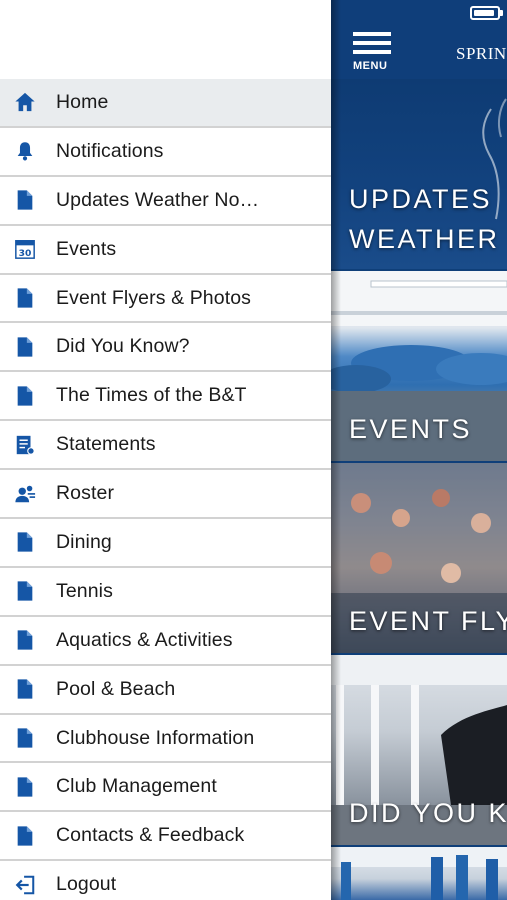  I want to click on menu-item-dining: Dining, so click(165, 543).